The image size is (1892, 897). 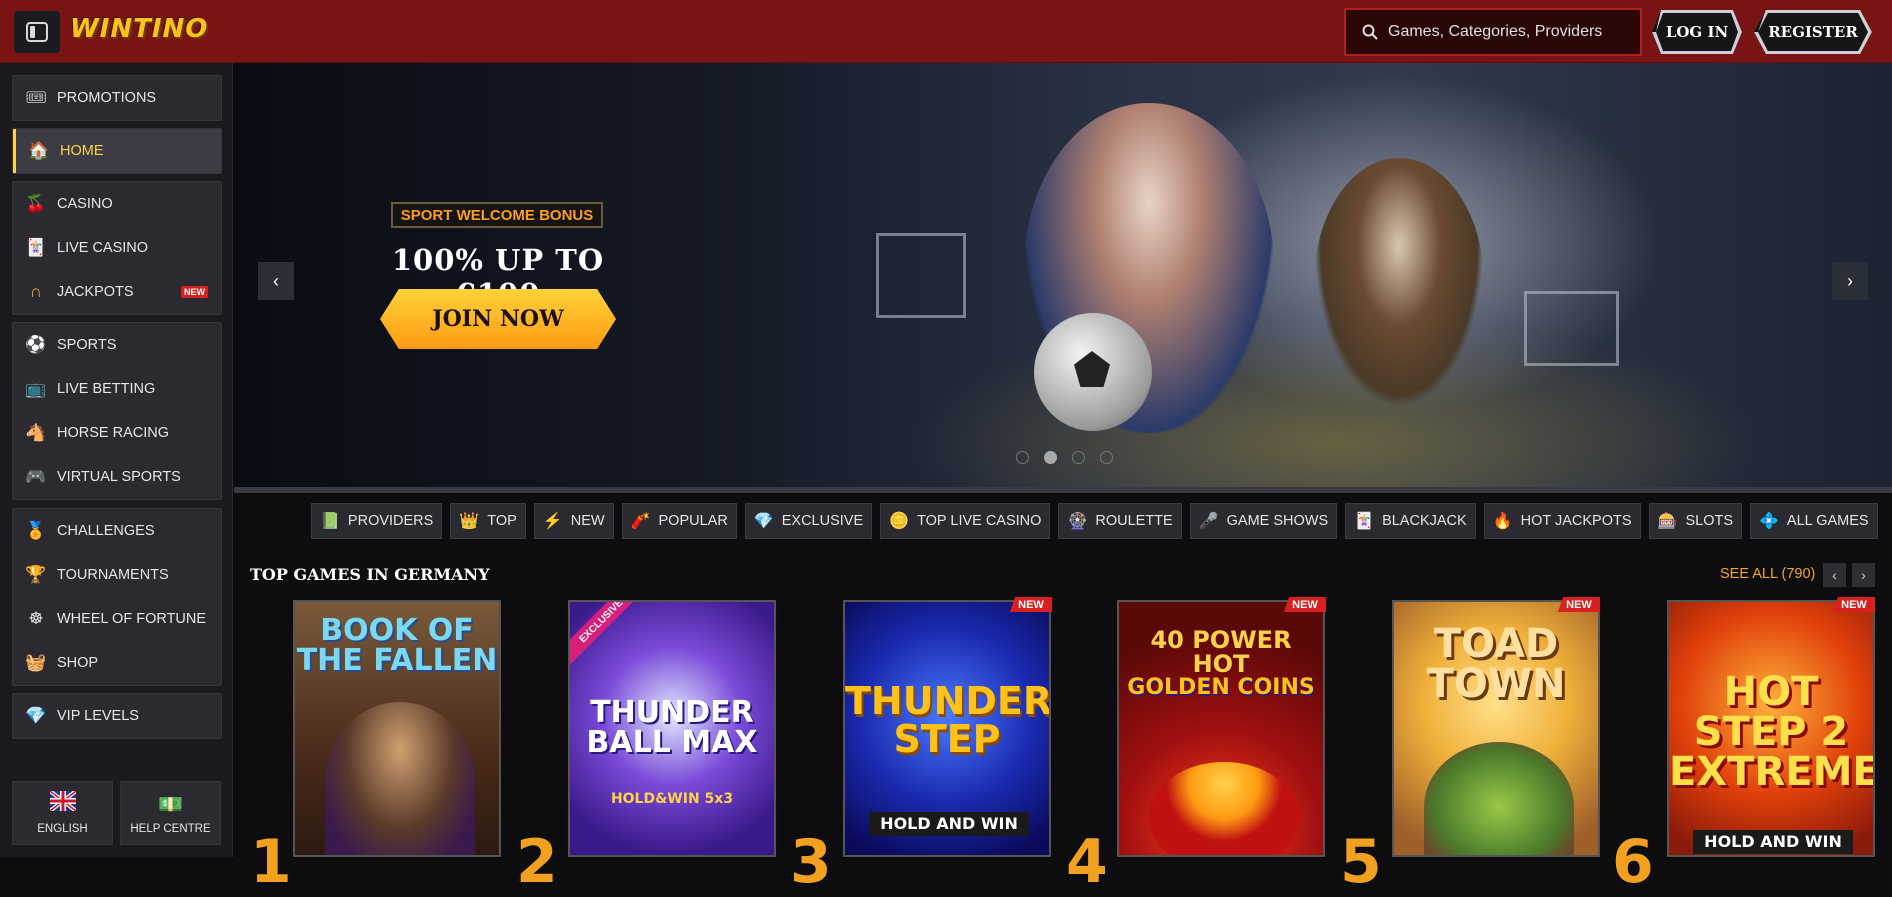 I want to click on sidebar-item-virtual-sports: 🎮 VIRTUAL SPORTS, so click(x=117, y=477).